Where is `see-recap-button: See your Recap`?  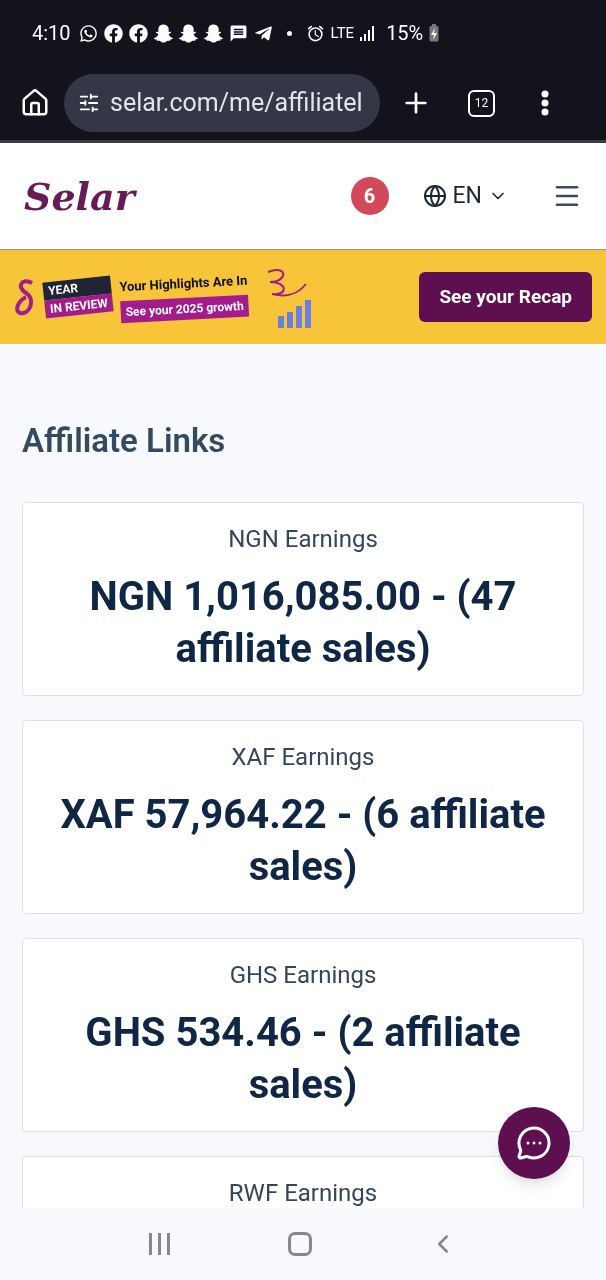
see-recap-button: See your Recap is located at coordinates (505, 297).